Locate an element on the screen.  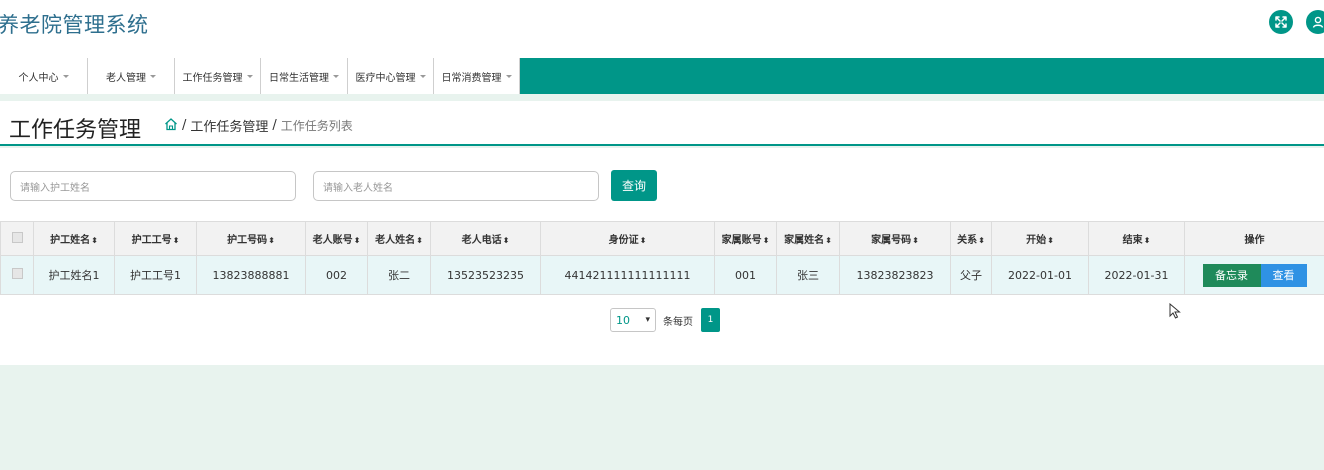
main-nav: 个人中心 老人管理 工作任务管理 日常生活管理 医疗中心管理 日常消费管理 is located at coordinates (662, 76).